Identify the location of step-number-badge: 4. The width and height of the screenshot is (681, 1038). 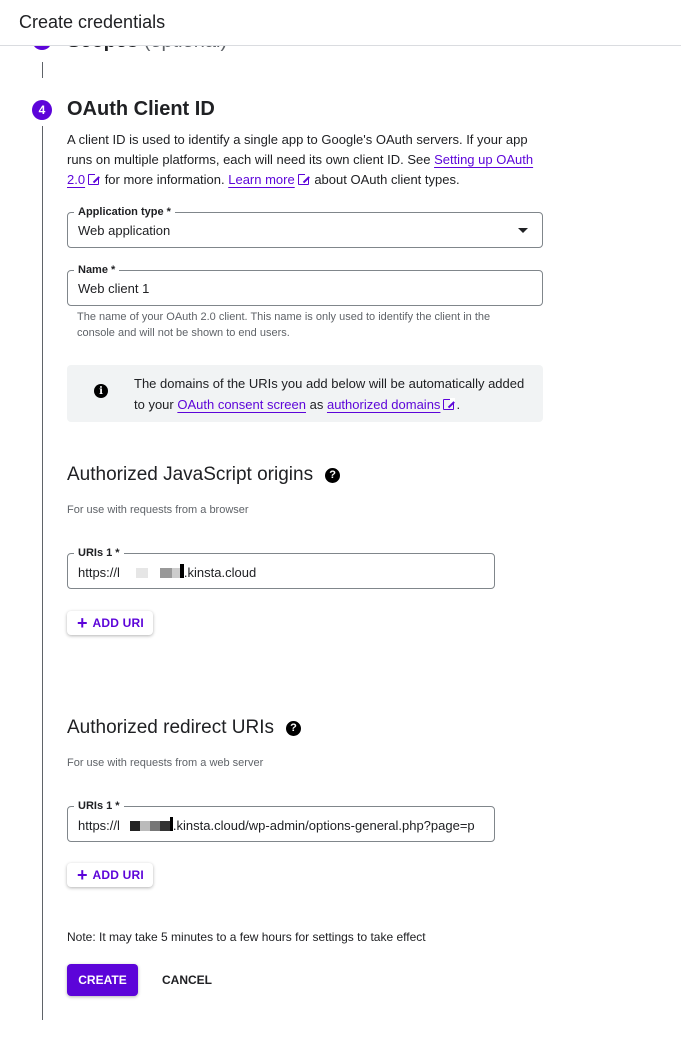
(42, 110).